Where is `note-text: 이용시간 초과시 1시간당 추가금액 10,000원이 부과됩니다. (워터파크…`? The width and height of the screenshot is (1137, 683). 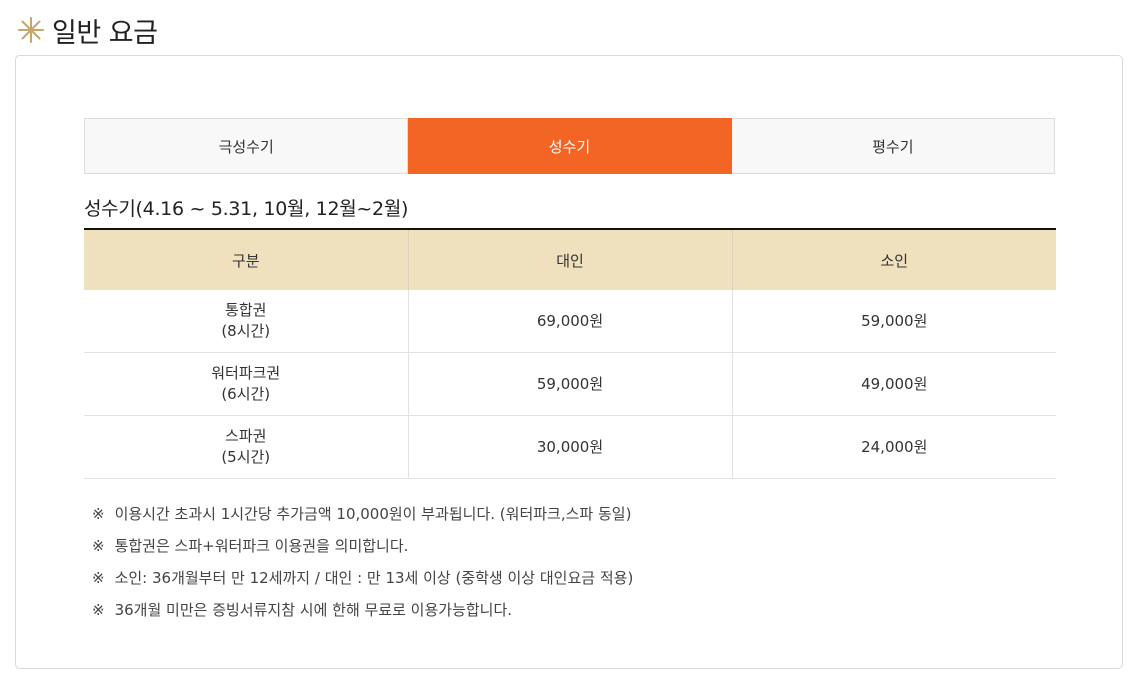
note-text: 이용시간 초과시 1시간당 추가금액 10,000원이 부과됩니다. (워터파크… is located at coordinates (373, 514).